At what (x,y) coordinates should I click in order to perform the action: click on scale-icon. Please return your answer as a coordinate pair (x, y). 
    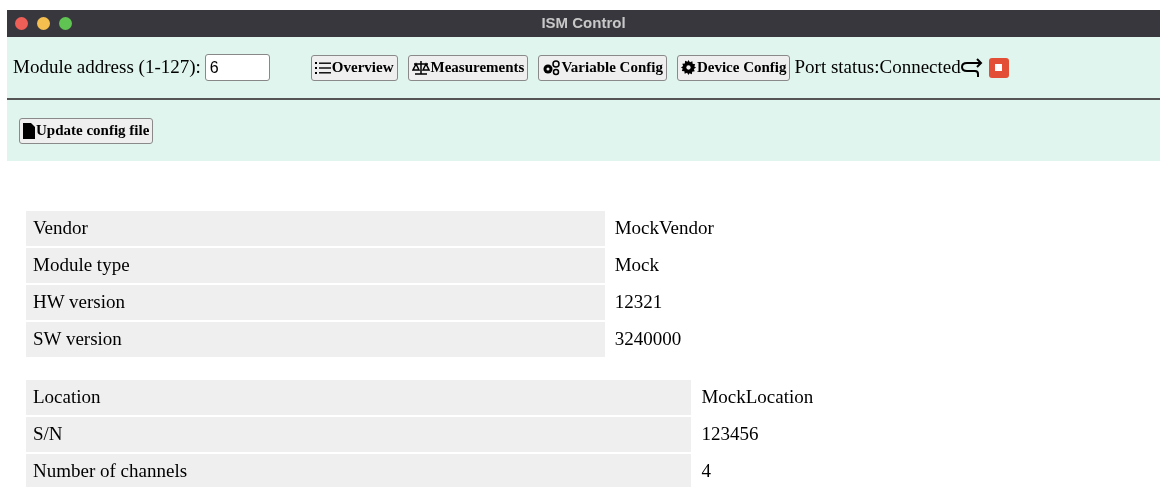
    Looking at the image, I should click on (420, 67).